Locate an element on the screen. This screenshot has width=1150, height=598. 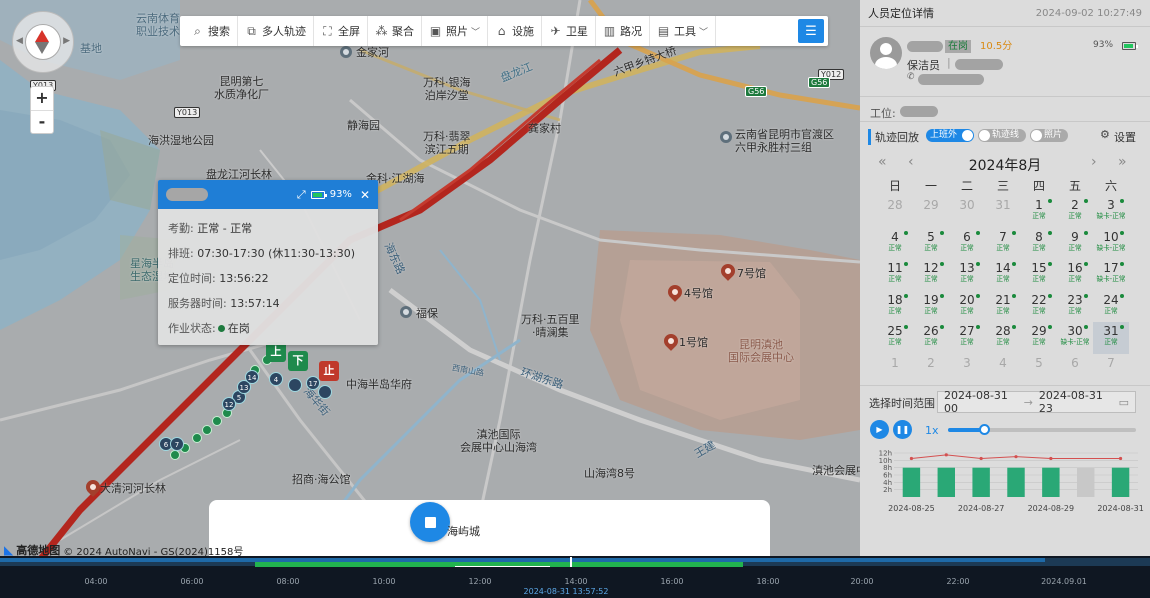
calendar-day: 29 正常 is located at coordinates (1039, 338).